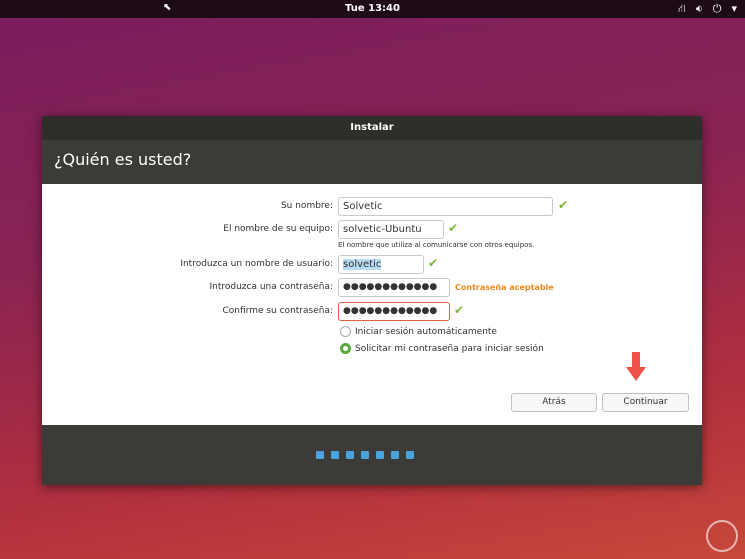 This screenshot has width=745, height=559. Describe the element at coordinates (123, 159) in the screenshot. I see `page-title: ¿Quién es usted?` at that location.